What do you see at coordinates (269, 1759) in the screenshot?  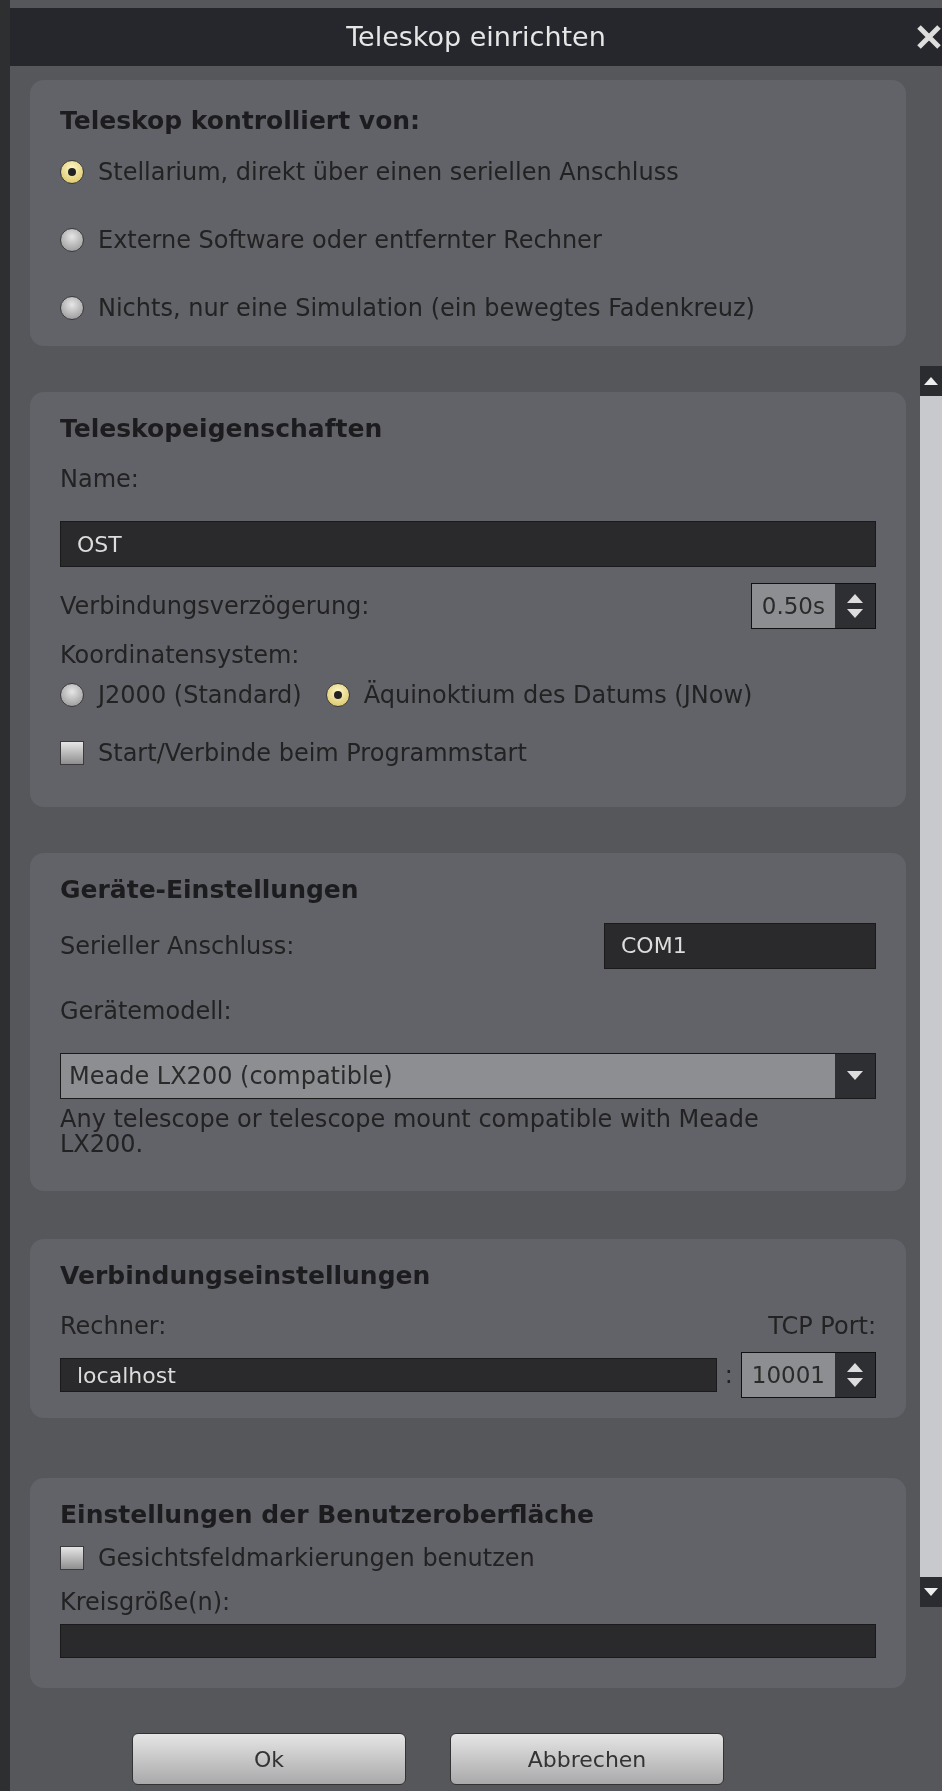 I see `dialog-button: Ok` at bounding box center [269, 1759].